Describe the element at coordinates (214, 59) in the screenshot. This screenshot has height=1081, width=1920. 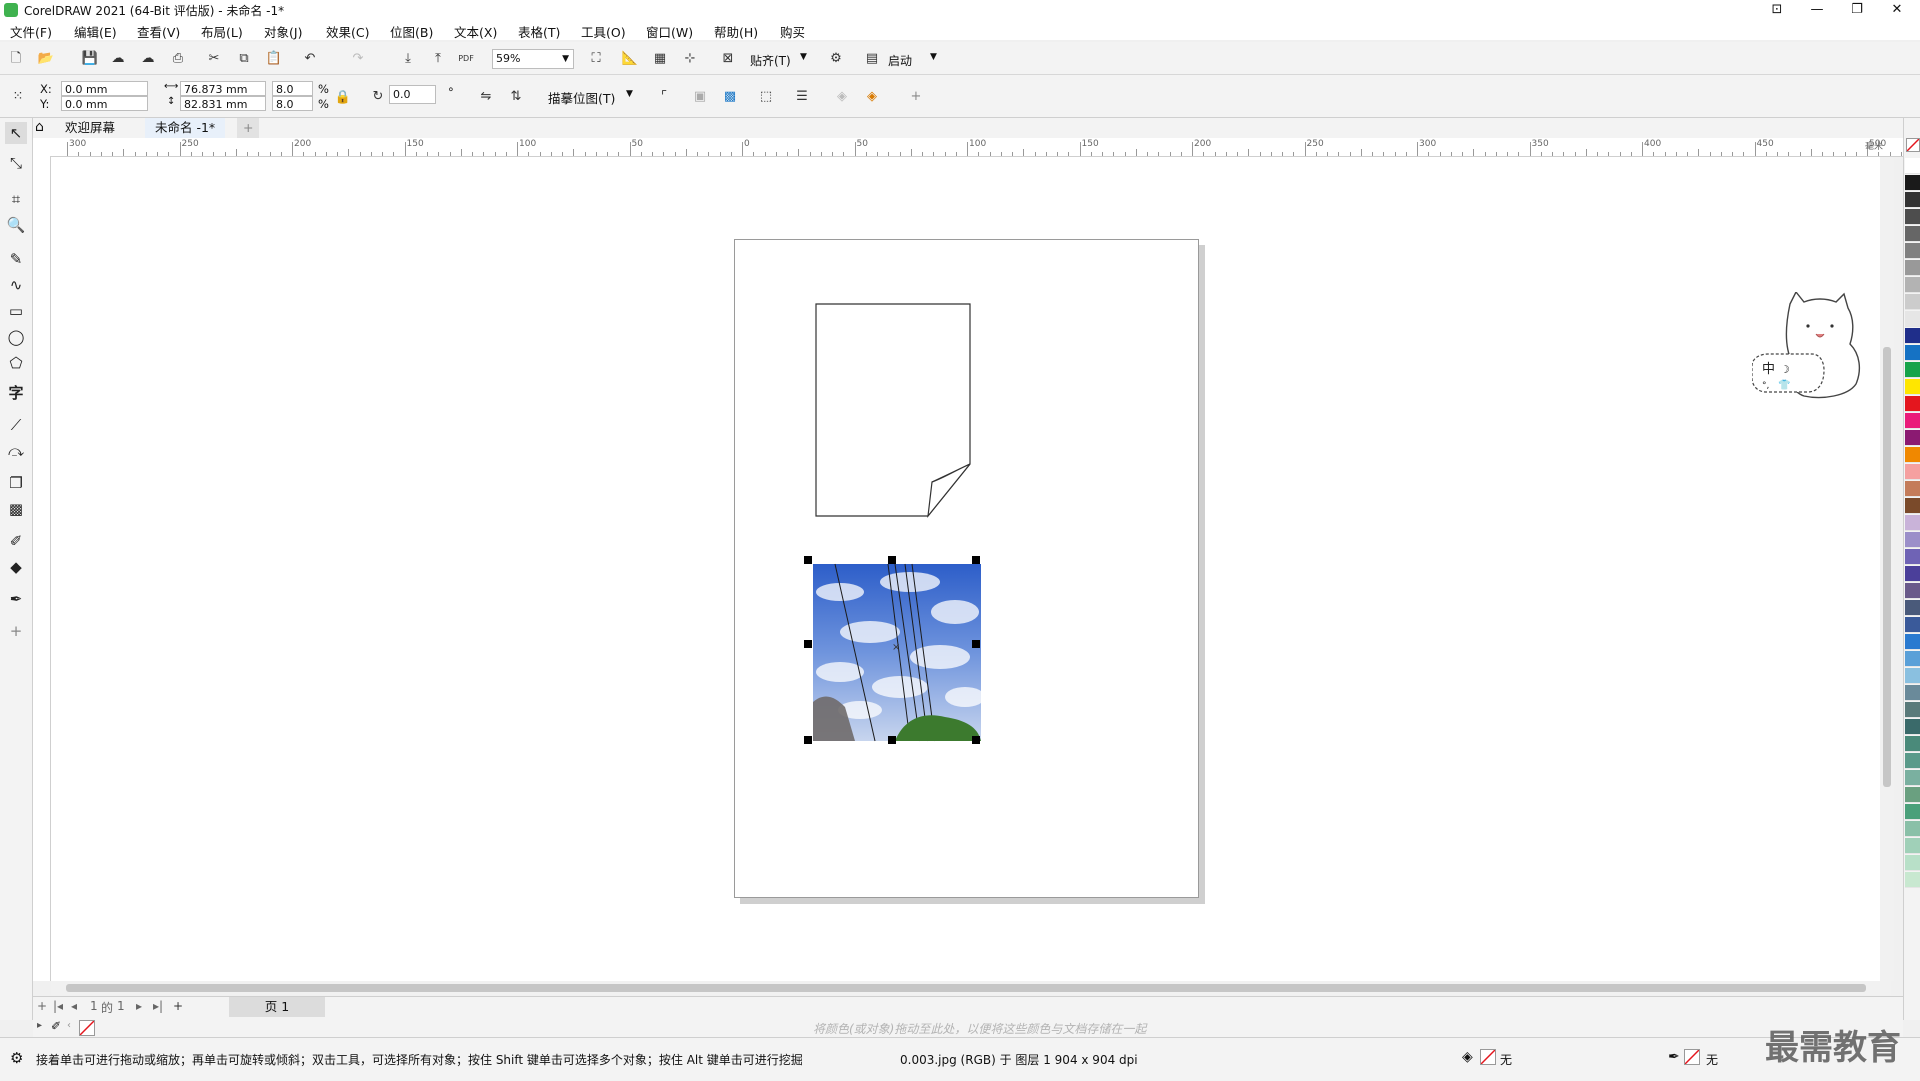
I see `cut-icon: ✂` at that location.